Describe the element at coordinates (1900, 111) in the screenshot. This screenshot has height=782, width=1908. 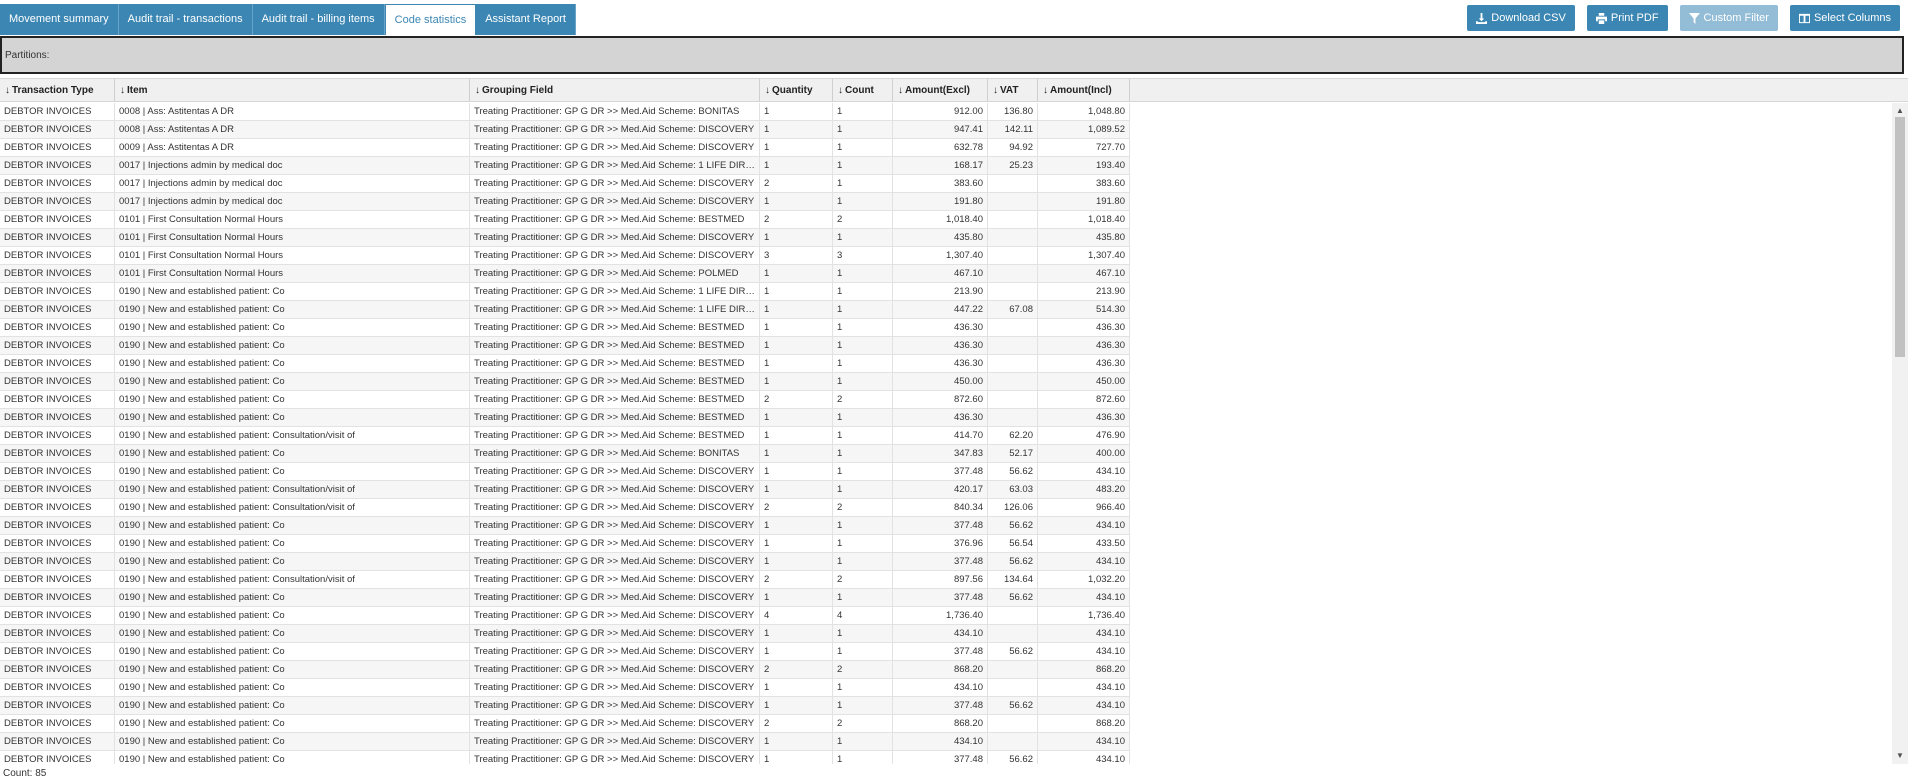
I see `scroll-up-icon: ▲` at that location.